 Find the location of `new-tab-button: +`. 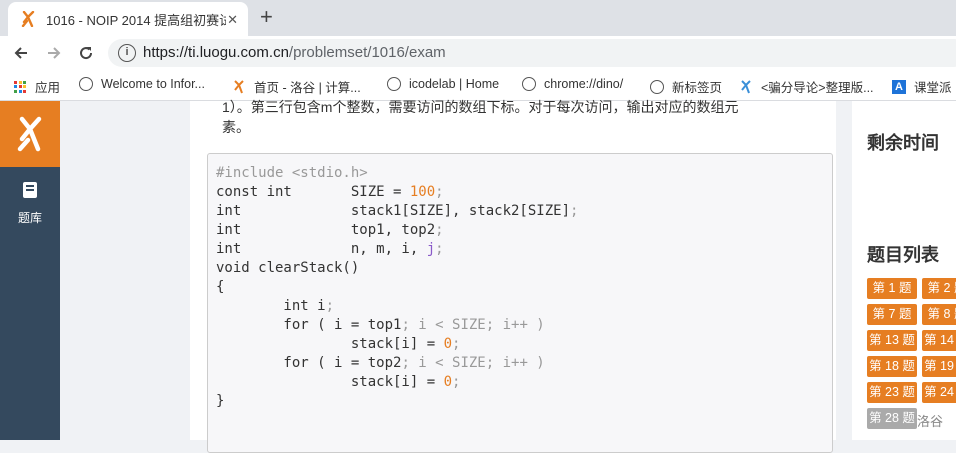

new-tab-button: + is located at coordinates (266, 17).